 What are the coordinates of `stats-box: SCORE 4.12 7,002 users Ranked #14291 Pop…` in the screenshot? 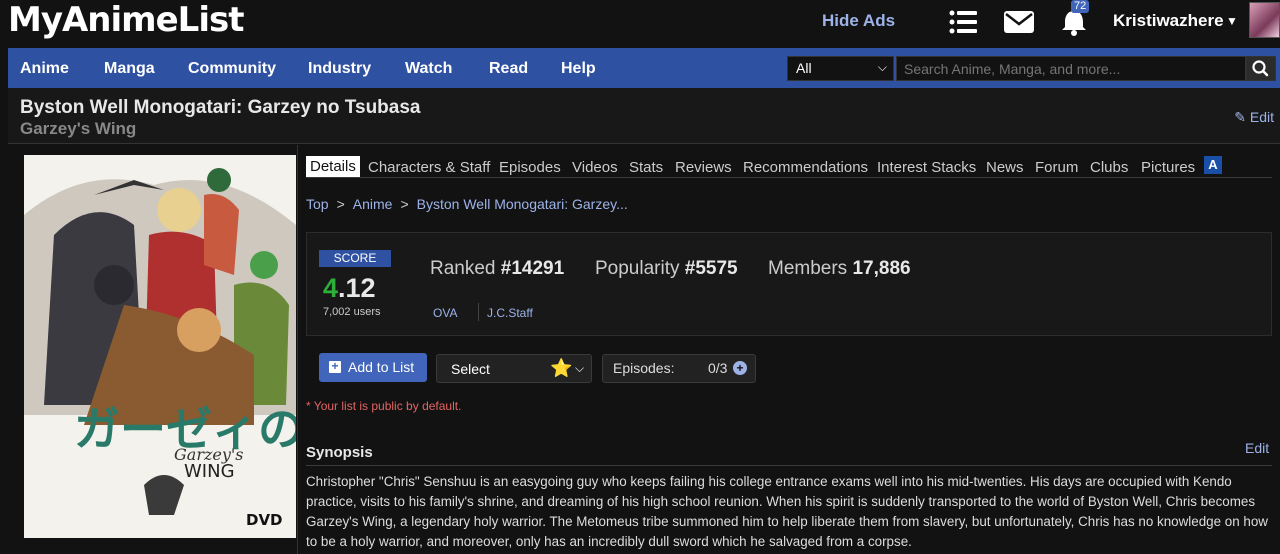 It's located at (789, 284).